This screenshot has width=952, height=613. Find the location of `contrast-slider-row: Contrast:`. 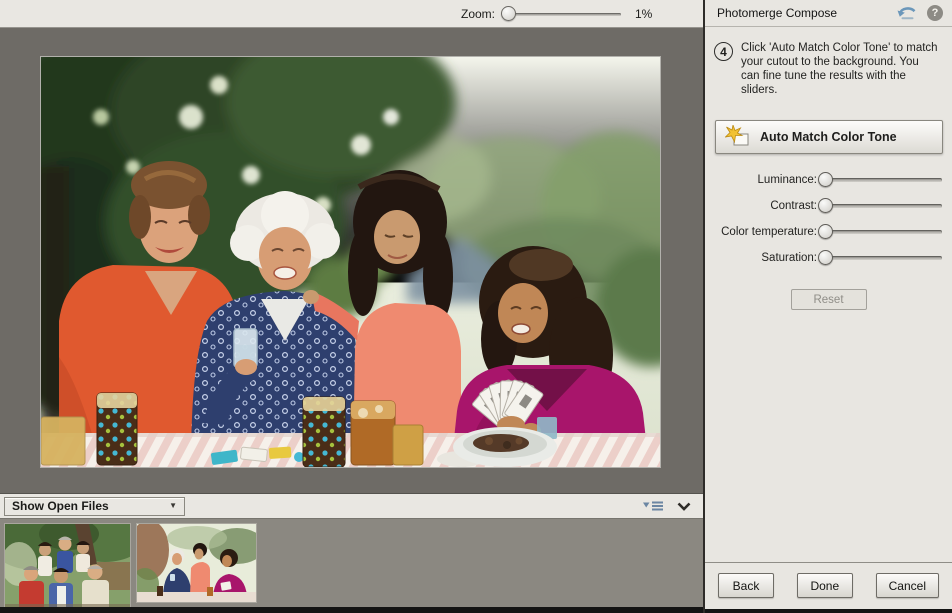

contrast-slider-row: Contrast: is located at coordinates (824, 205).